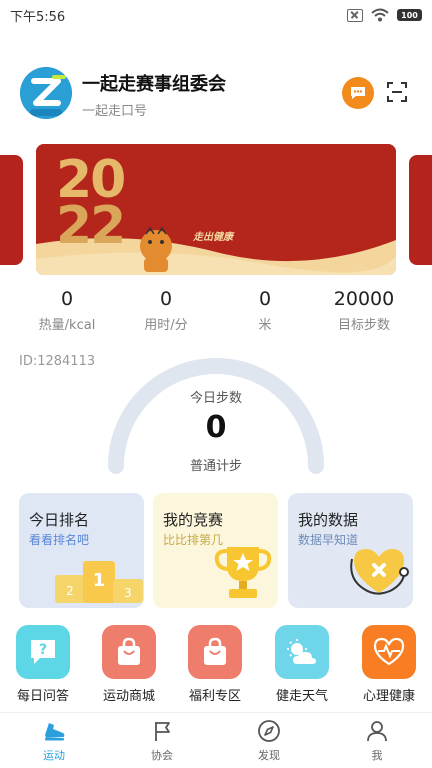  I want to click on heart-pulse-icon, so click(389, 652).